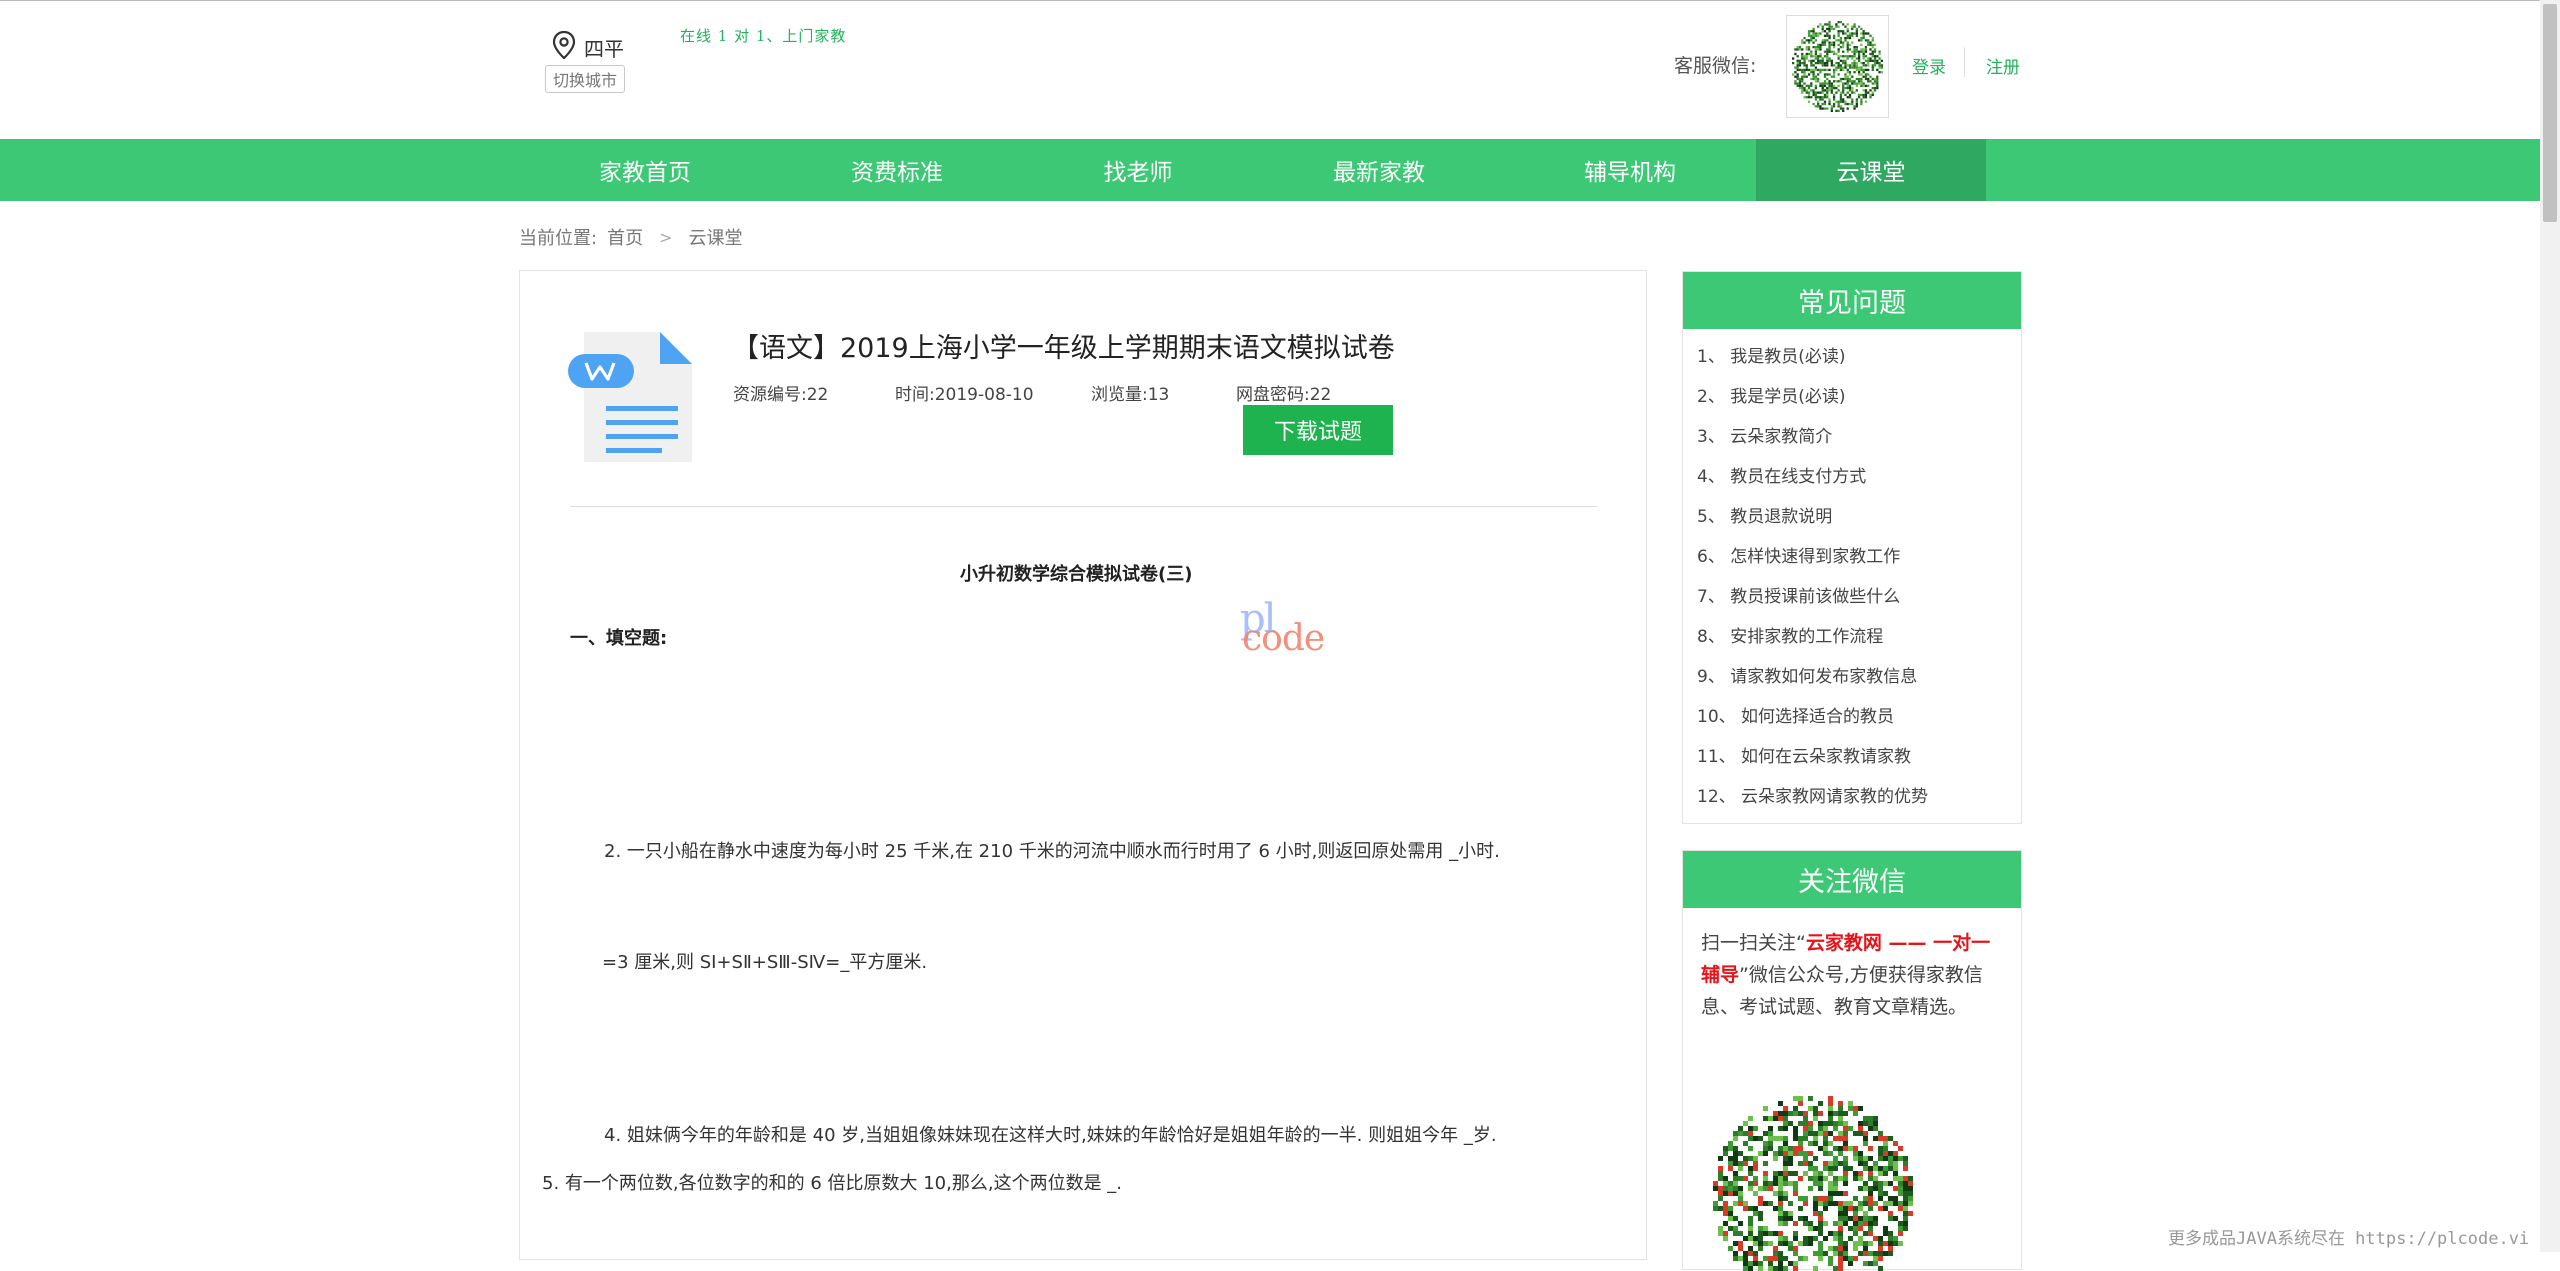 The width and height of the screenshot is (2560, 1271). I want to click on faq-item: 8、 安排家教的工作流程, so click(1790, 634).